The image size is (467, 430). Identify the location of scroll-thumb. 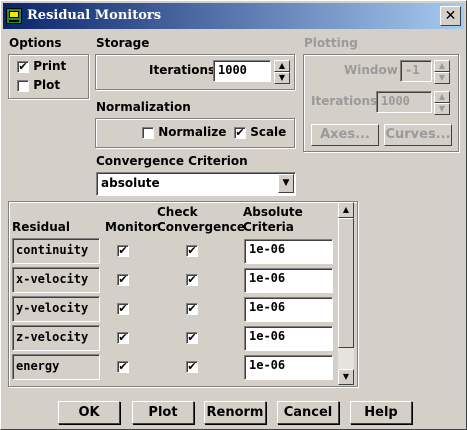
(346, 283).